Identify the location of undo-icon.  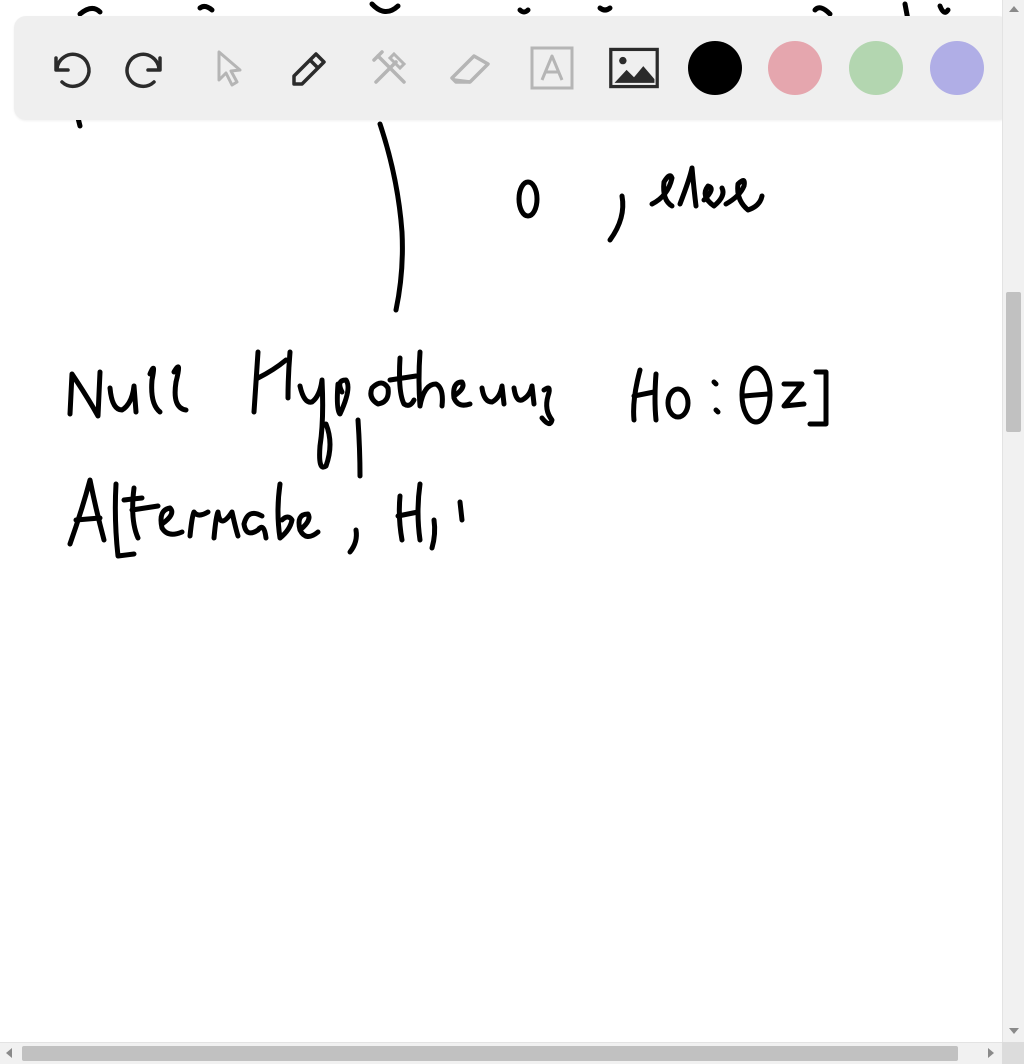
(72, 70).